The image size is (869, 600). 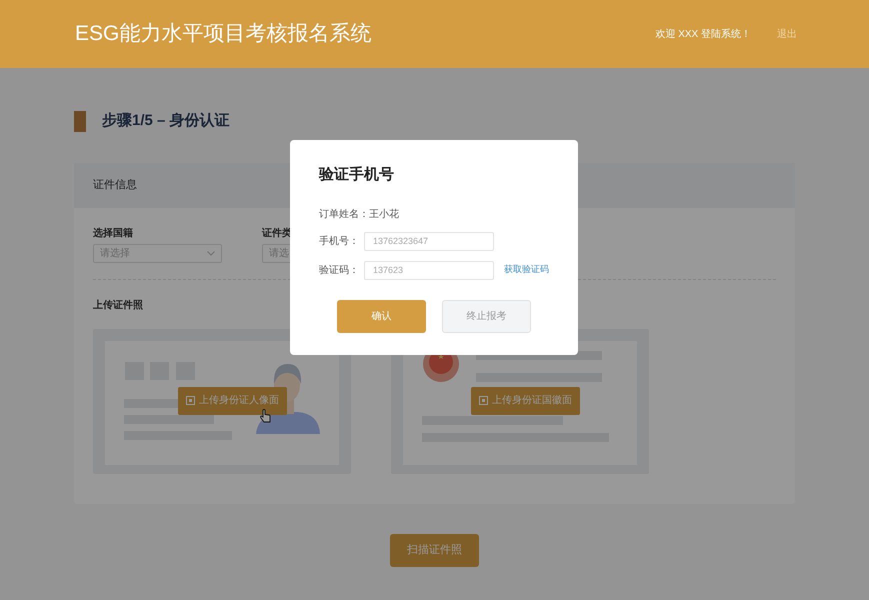 What do you see at coordinates (80, 121) in the screenshot?
I see `step-marker` at bounding box center [80, 121].